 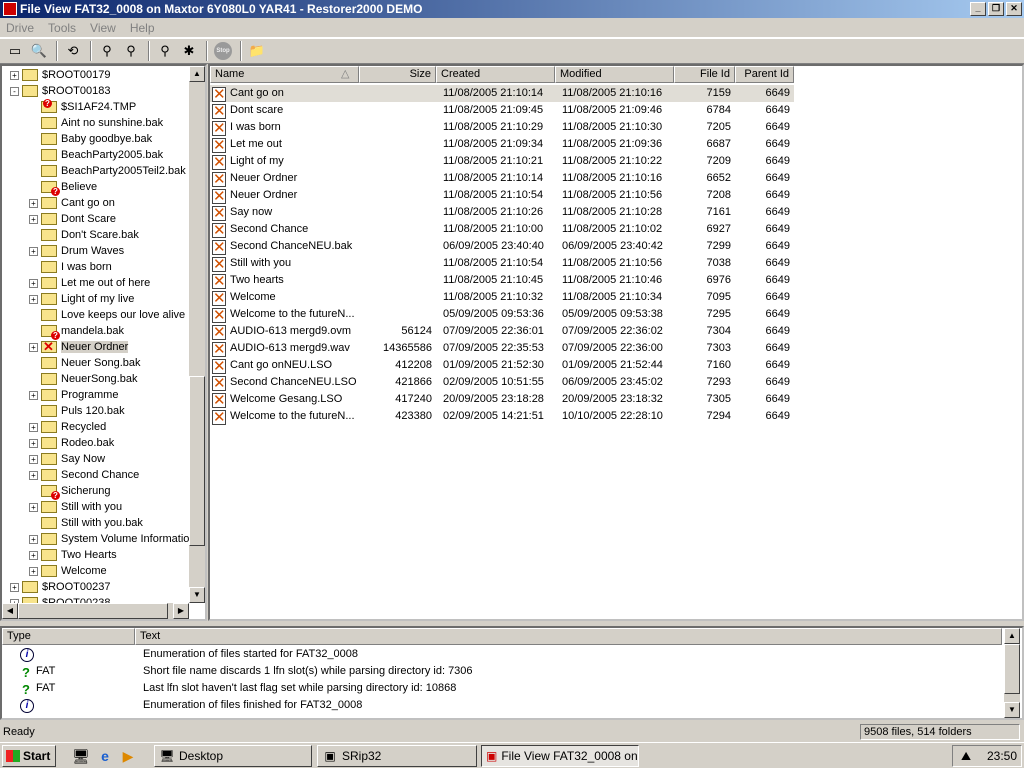 I want to click on column-header-file-id: File Id, so click(x=704, y=74).